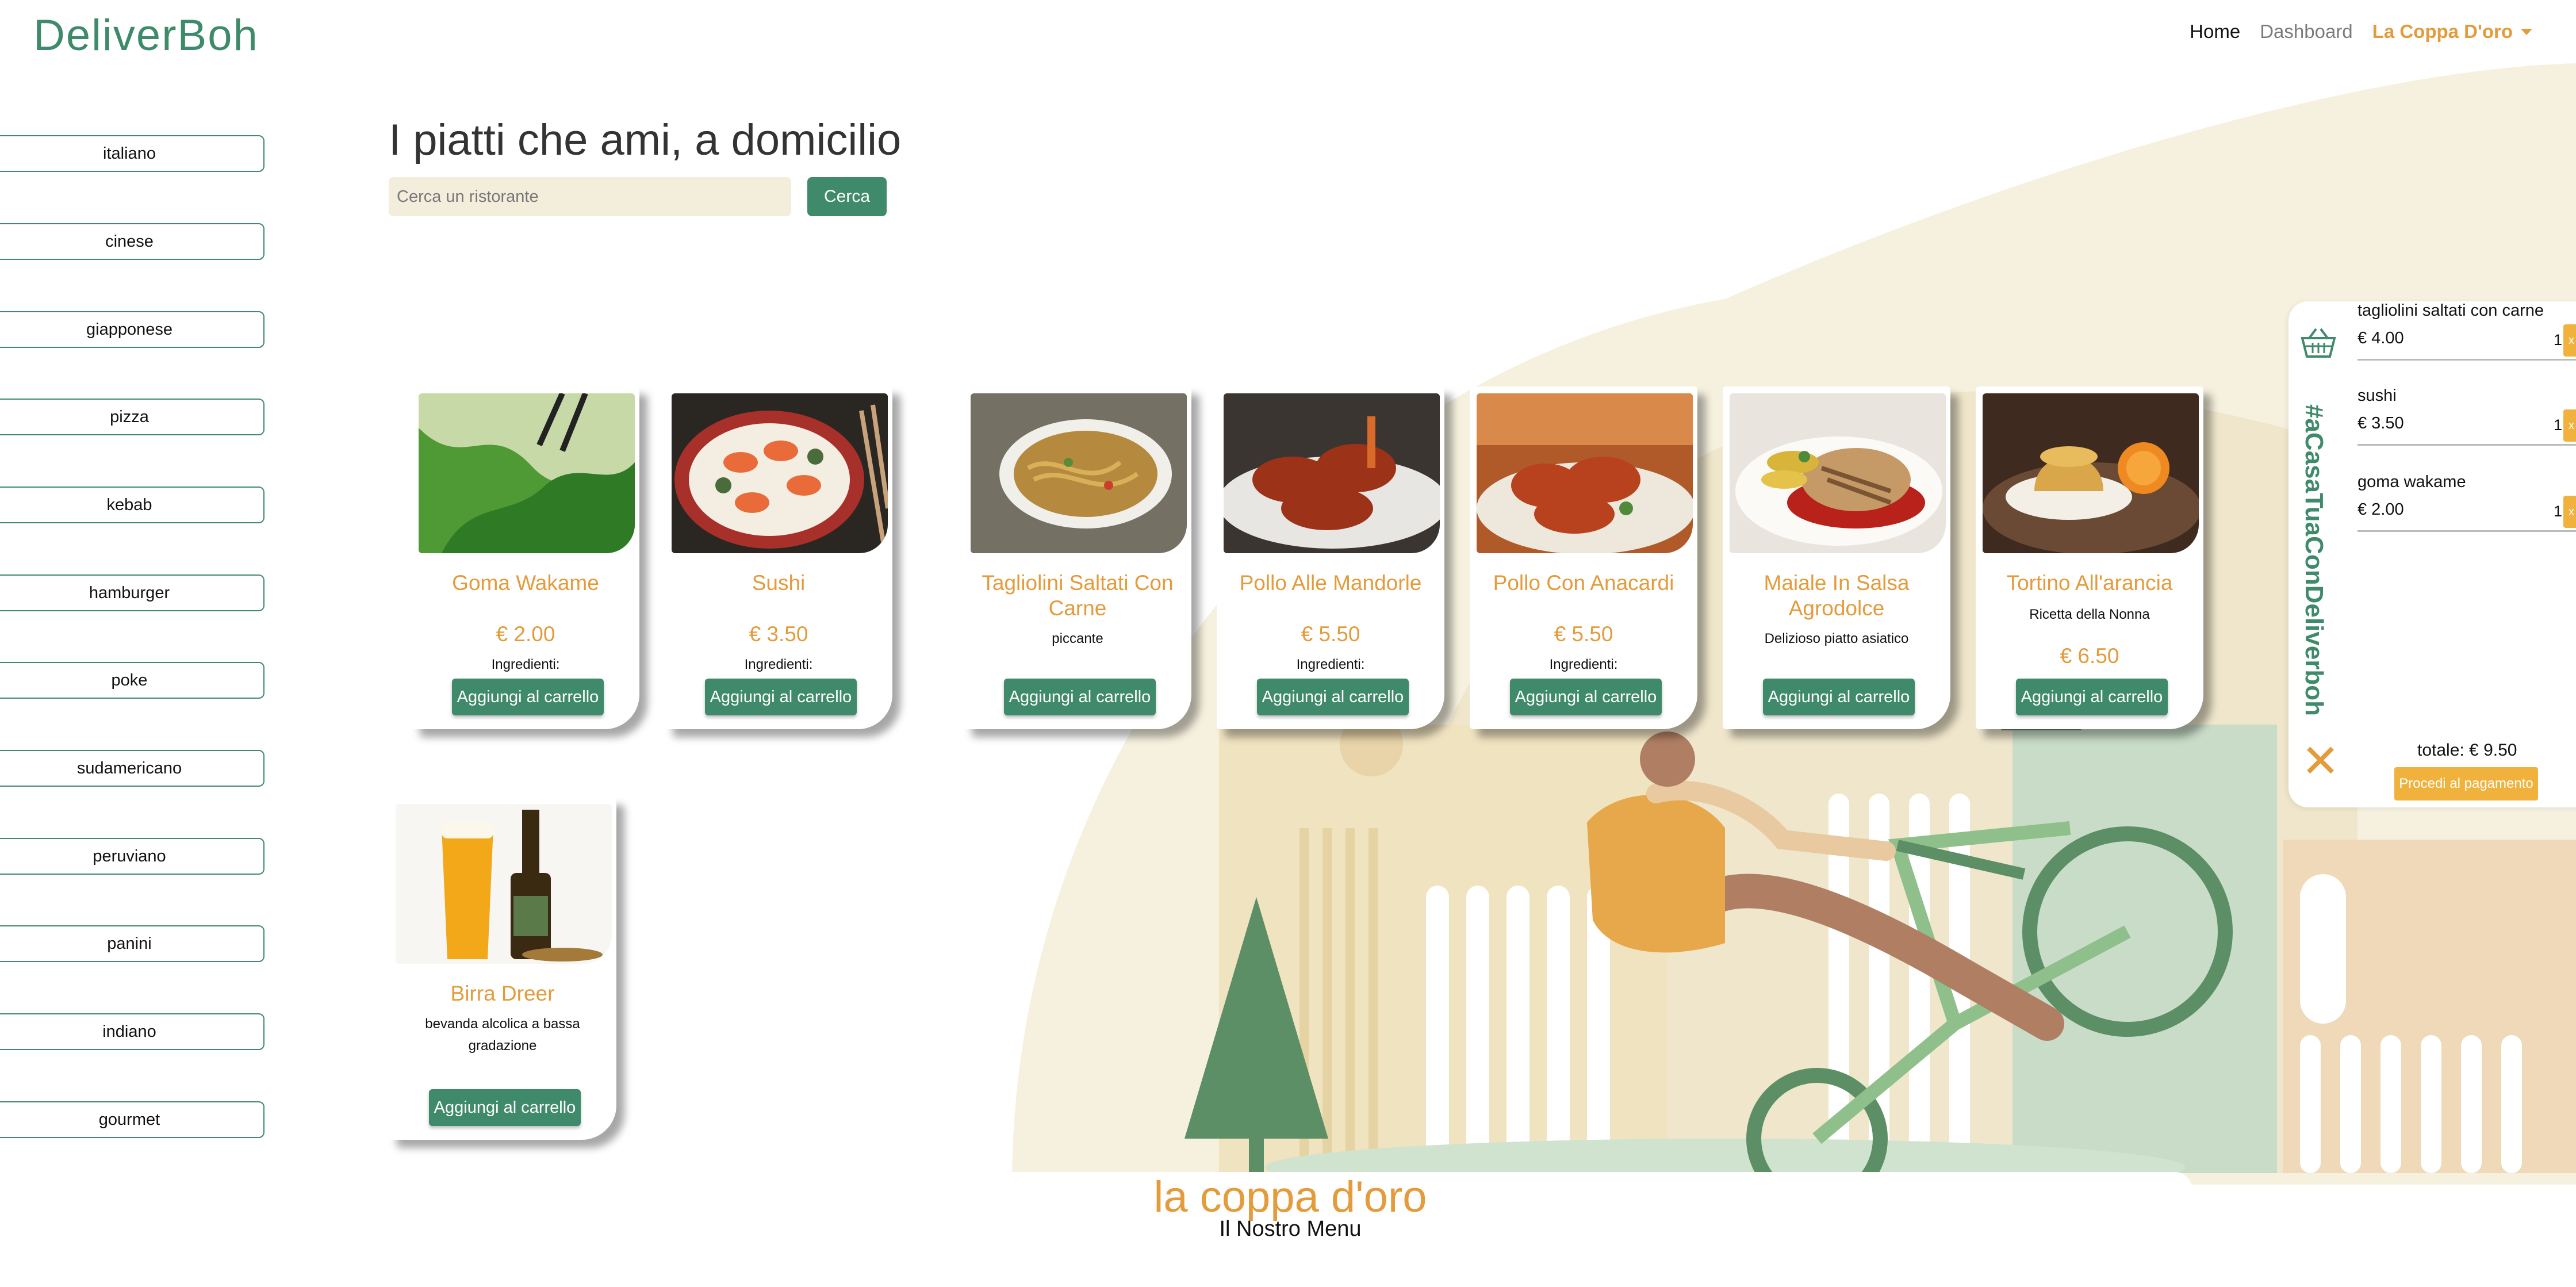 This screenshot has width=2576, height=1287. I want to click on product-name: Pollo Alle Mandorle, so click(1330, 583).